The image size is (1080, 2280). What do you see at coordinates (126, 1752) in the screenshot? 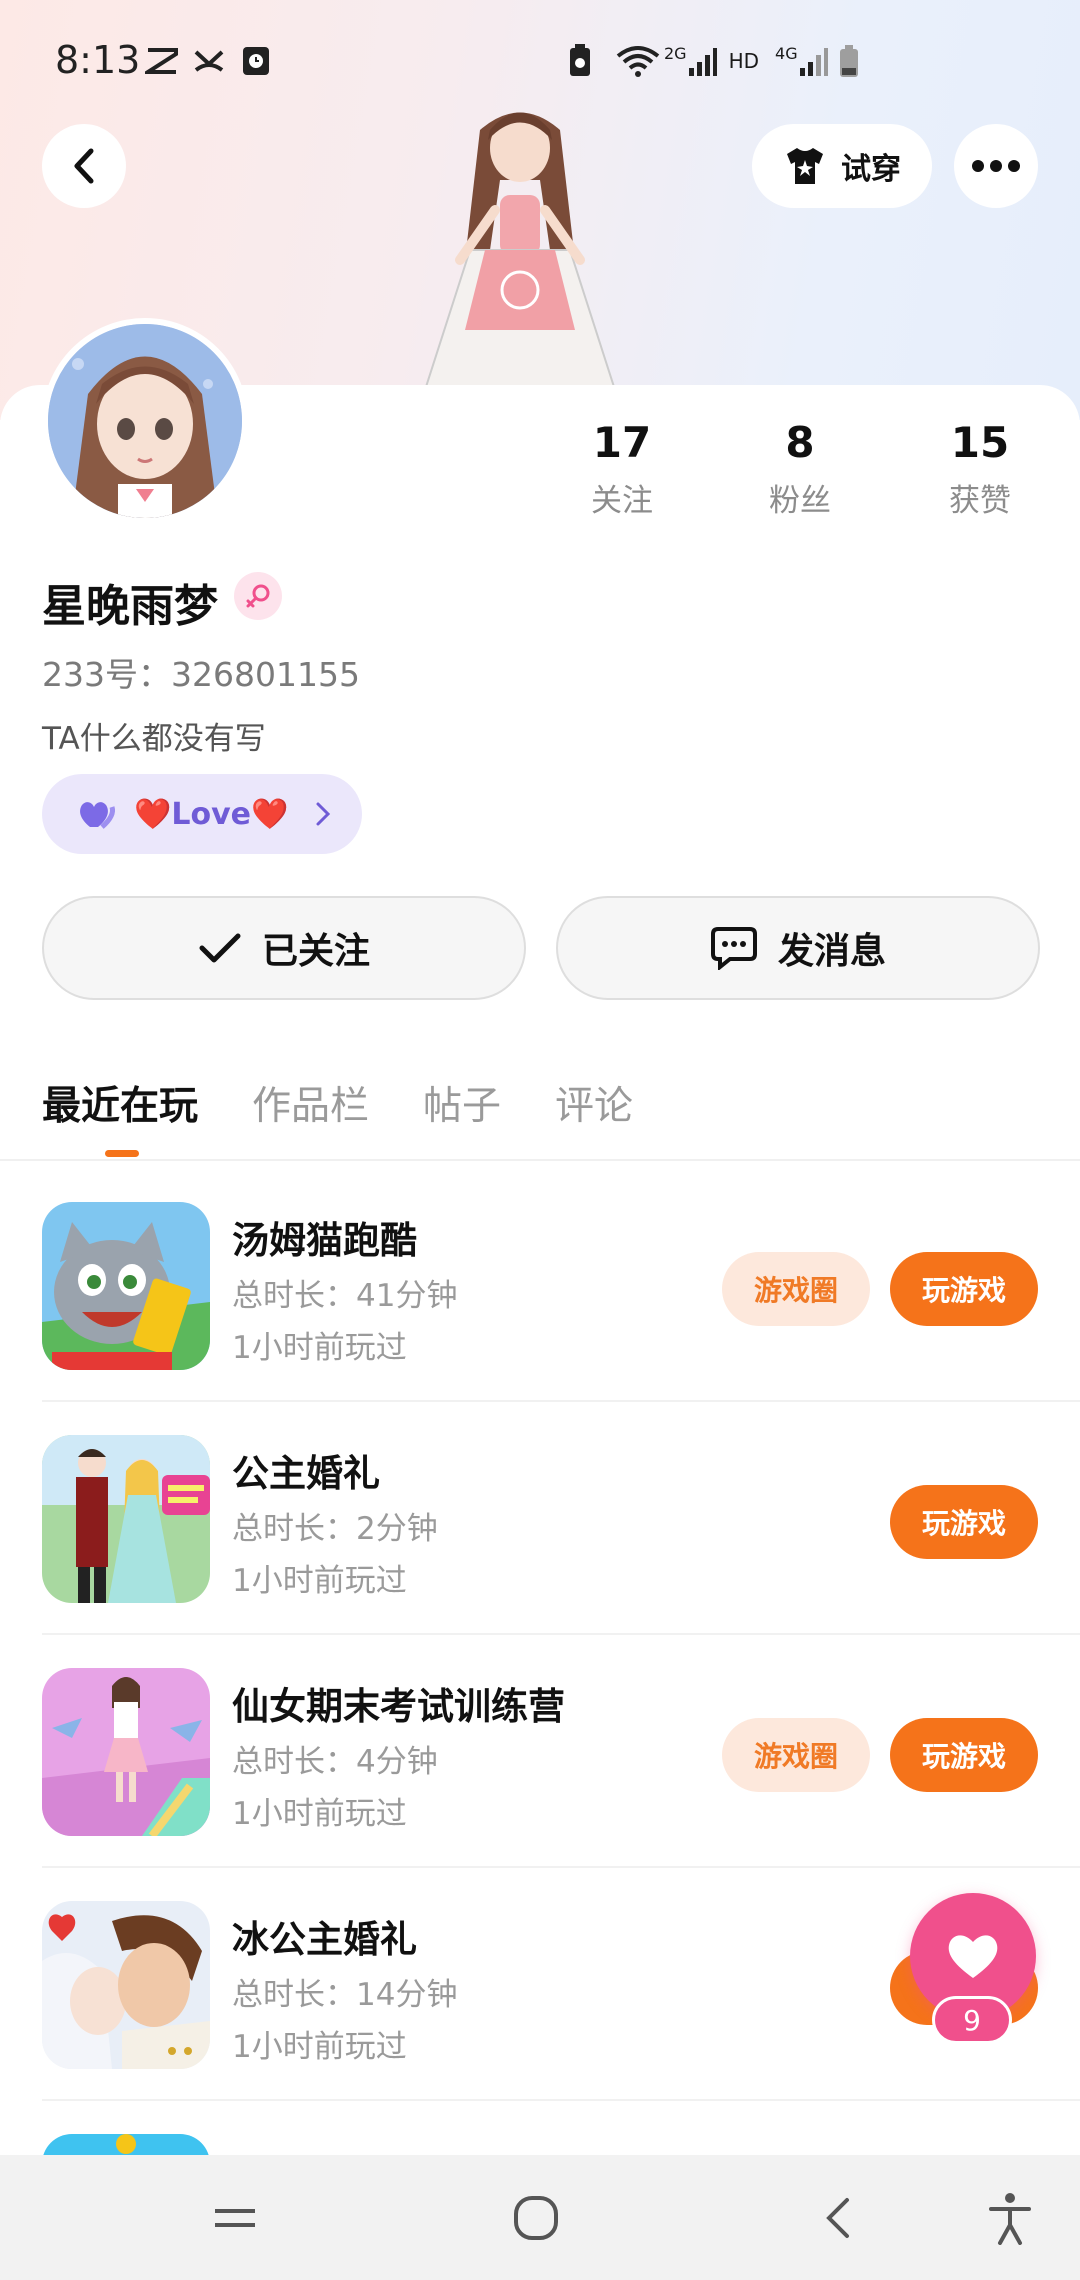
I see `game-icon-fairy-exam` at bounding box center [126, 1752].